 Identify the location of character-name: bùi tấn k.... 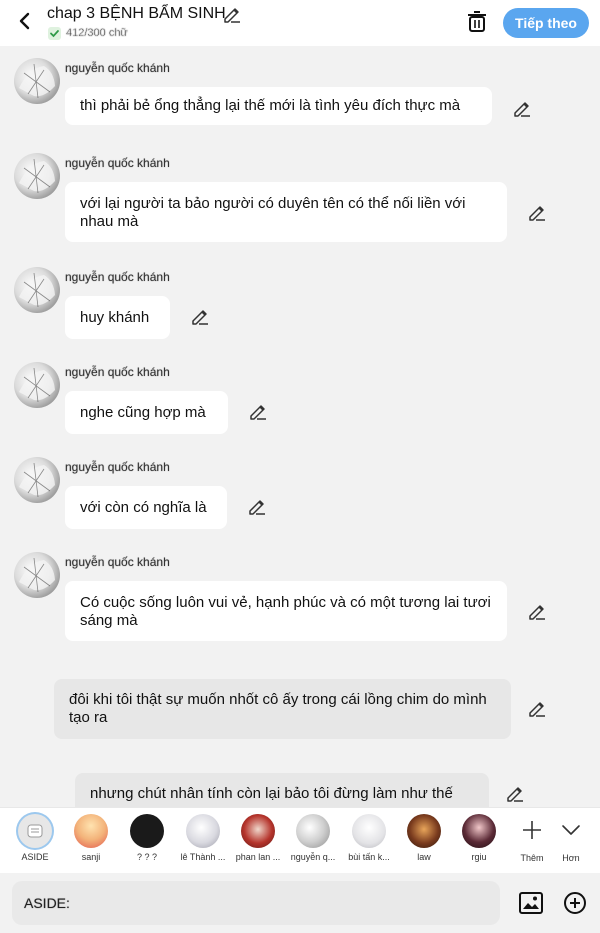
(369, 857).